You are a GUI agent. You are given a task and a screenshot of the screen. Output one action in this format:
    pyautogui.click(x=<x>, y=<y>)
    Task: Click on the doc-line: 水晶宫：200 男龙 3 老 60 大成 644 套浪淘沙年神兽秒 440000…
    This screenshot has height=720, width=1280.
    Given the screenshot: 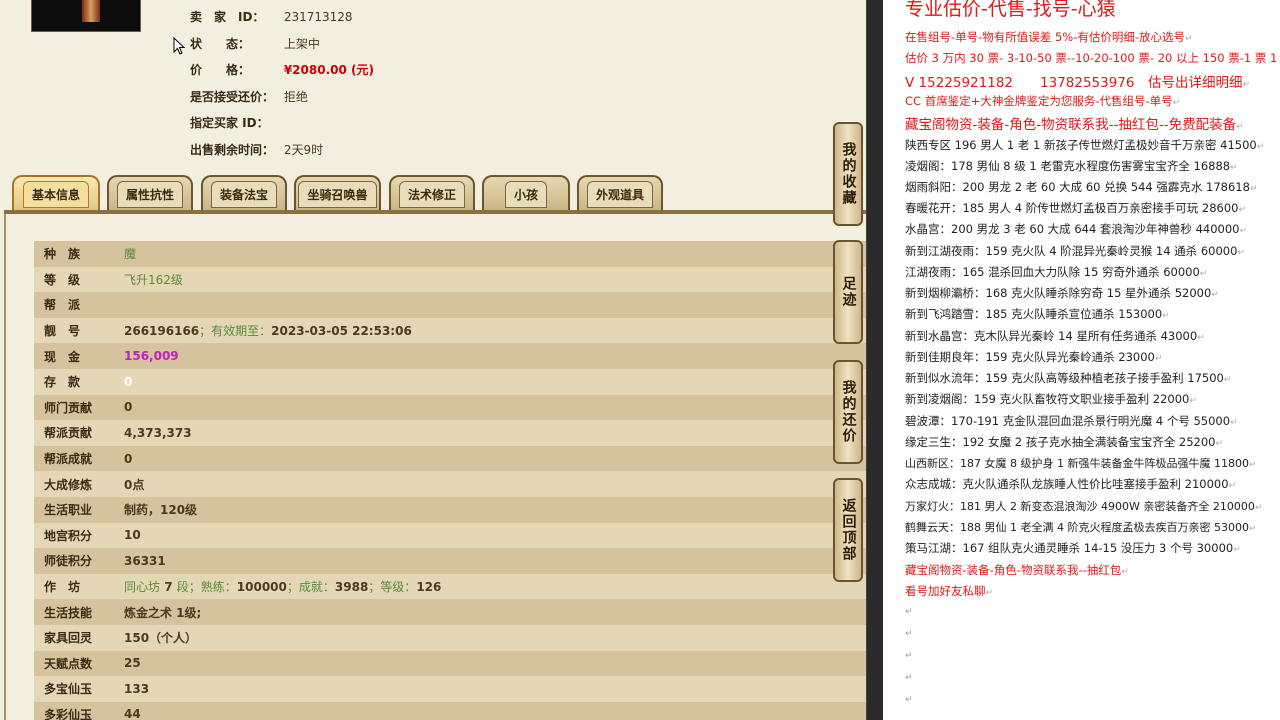 What is the action you would take?
    pyautogui.click(x=1076, y=229)
    